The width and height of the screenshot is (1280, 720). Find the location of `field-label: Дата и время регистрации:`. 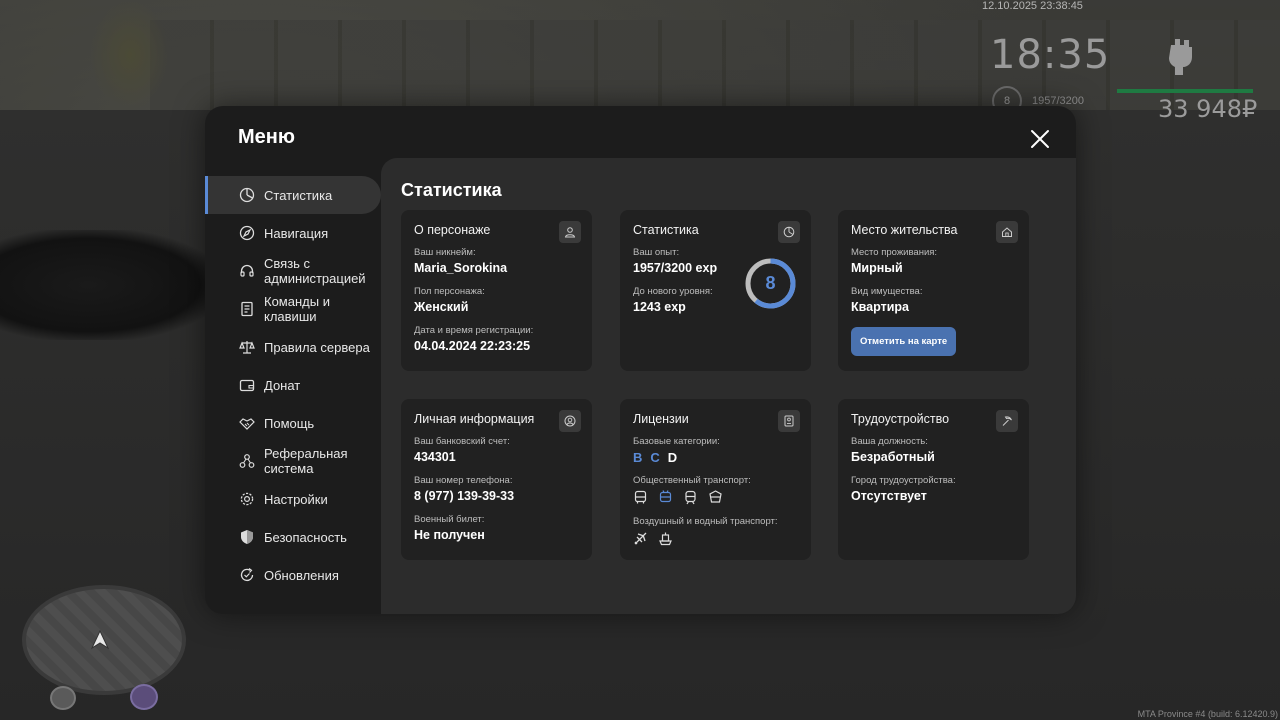

field-label: Дата и время регистрации: is located at coordinates (474, 330).